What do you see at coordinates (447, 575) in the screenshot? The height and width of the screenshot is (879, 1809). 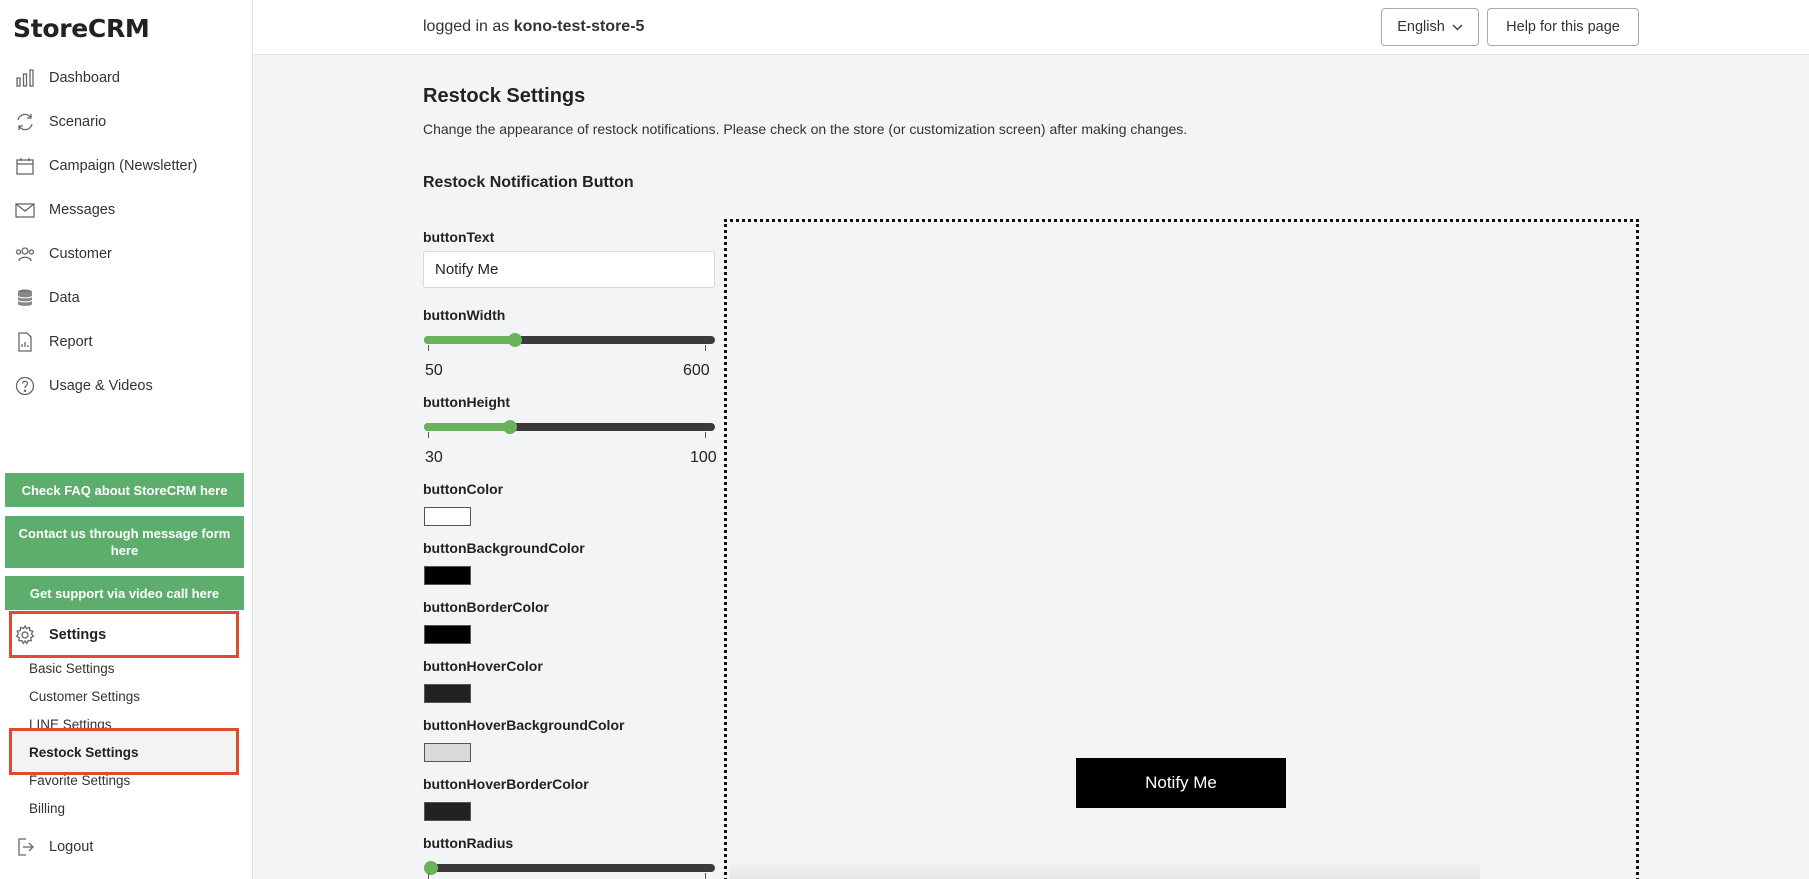 I see `button-background-color-swatch` at bounding box center [447, 575].